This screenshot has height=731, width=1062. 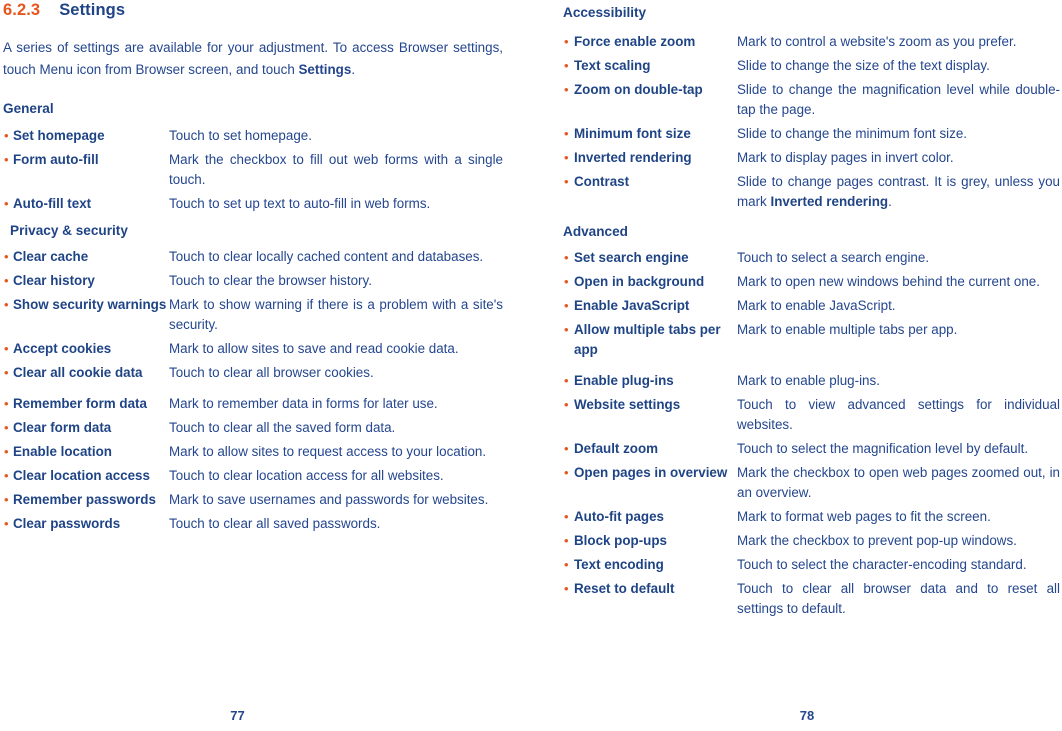 I want to click on group-heading-advanced: Advanced, so click(x=595, y=231).